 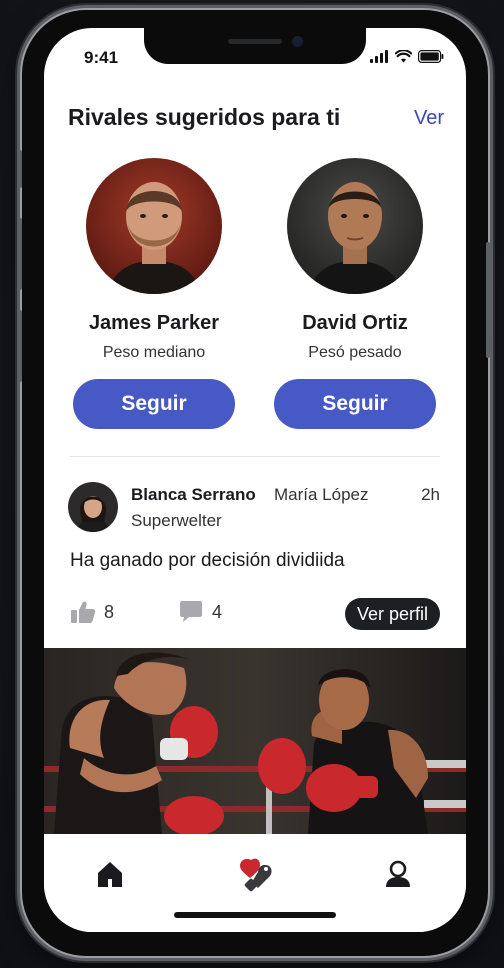 I want to click on signal-icon, so click(x=379, y=56).